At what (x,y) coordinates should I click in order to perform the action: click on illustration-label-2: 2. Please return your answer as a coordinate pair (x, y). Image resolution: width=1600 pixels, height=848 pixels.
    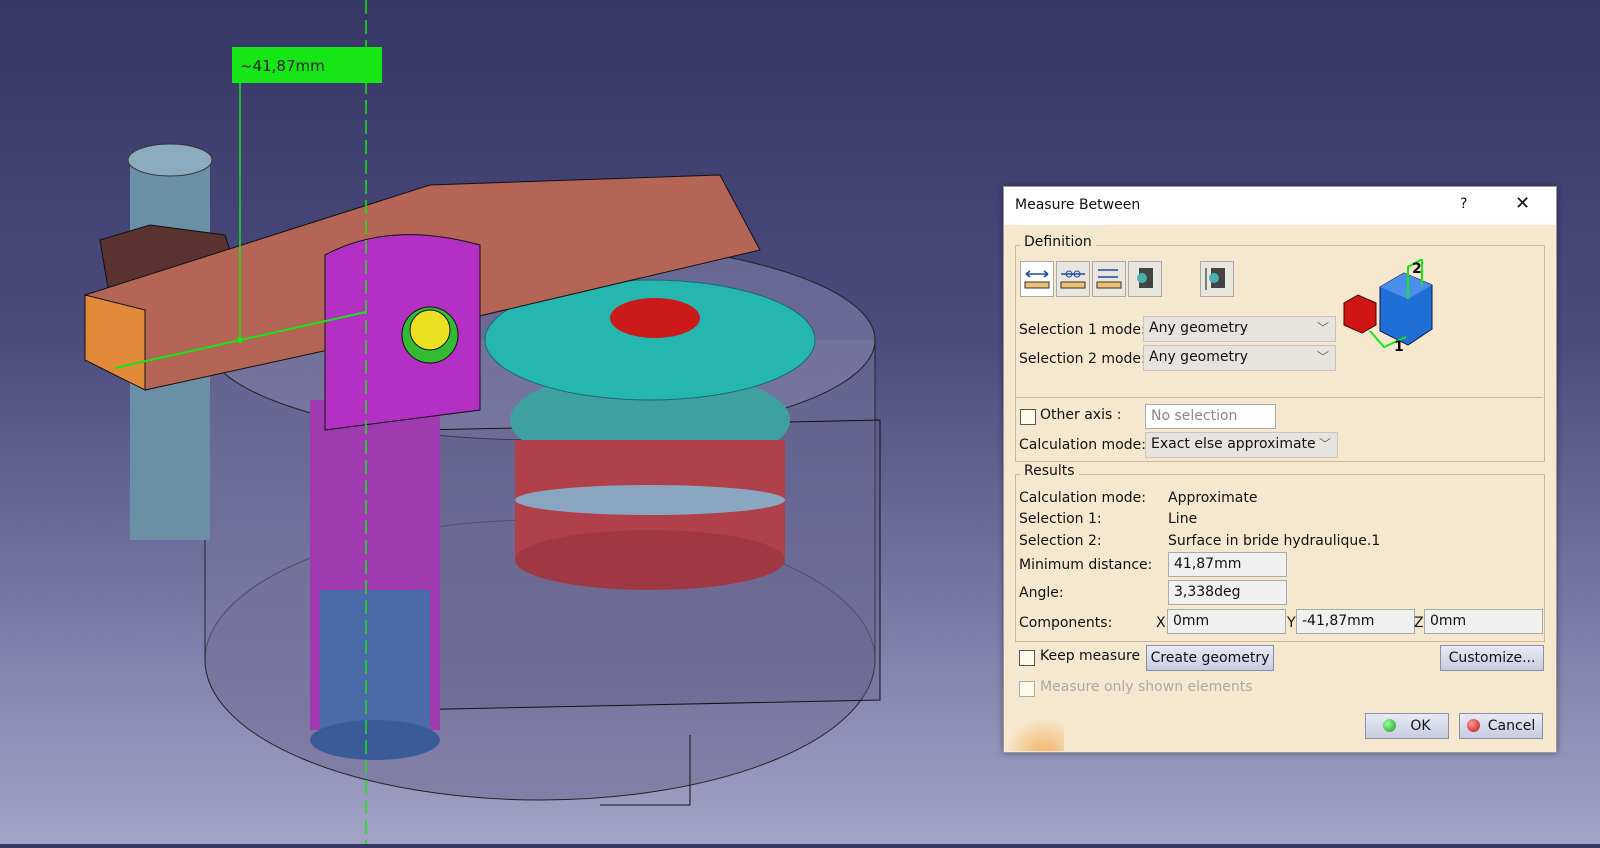
    Looking at the image, I should click on (1417, 269).